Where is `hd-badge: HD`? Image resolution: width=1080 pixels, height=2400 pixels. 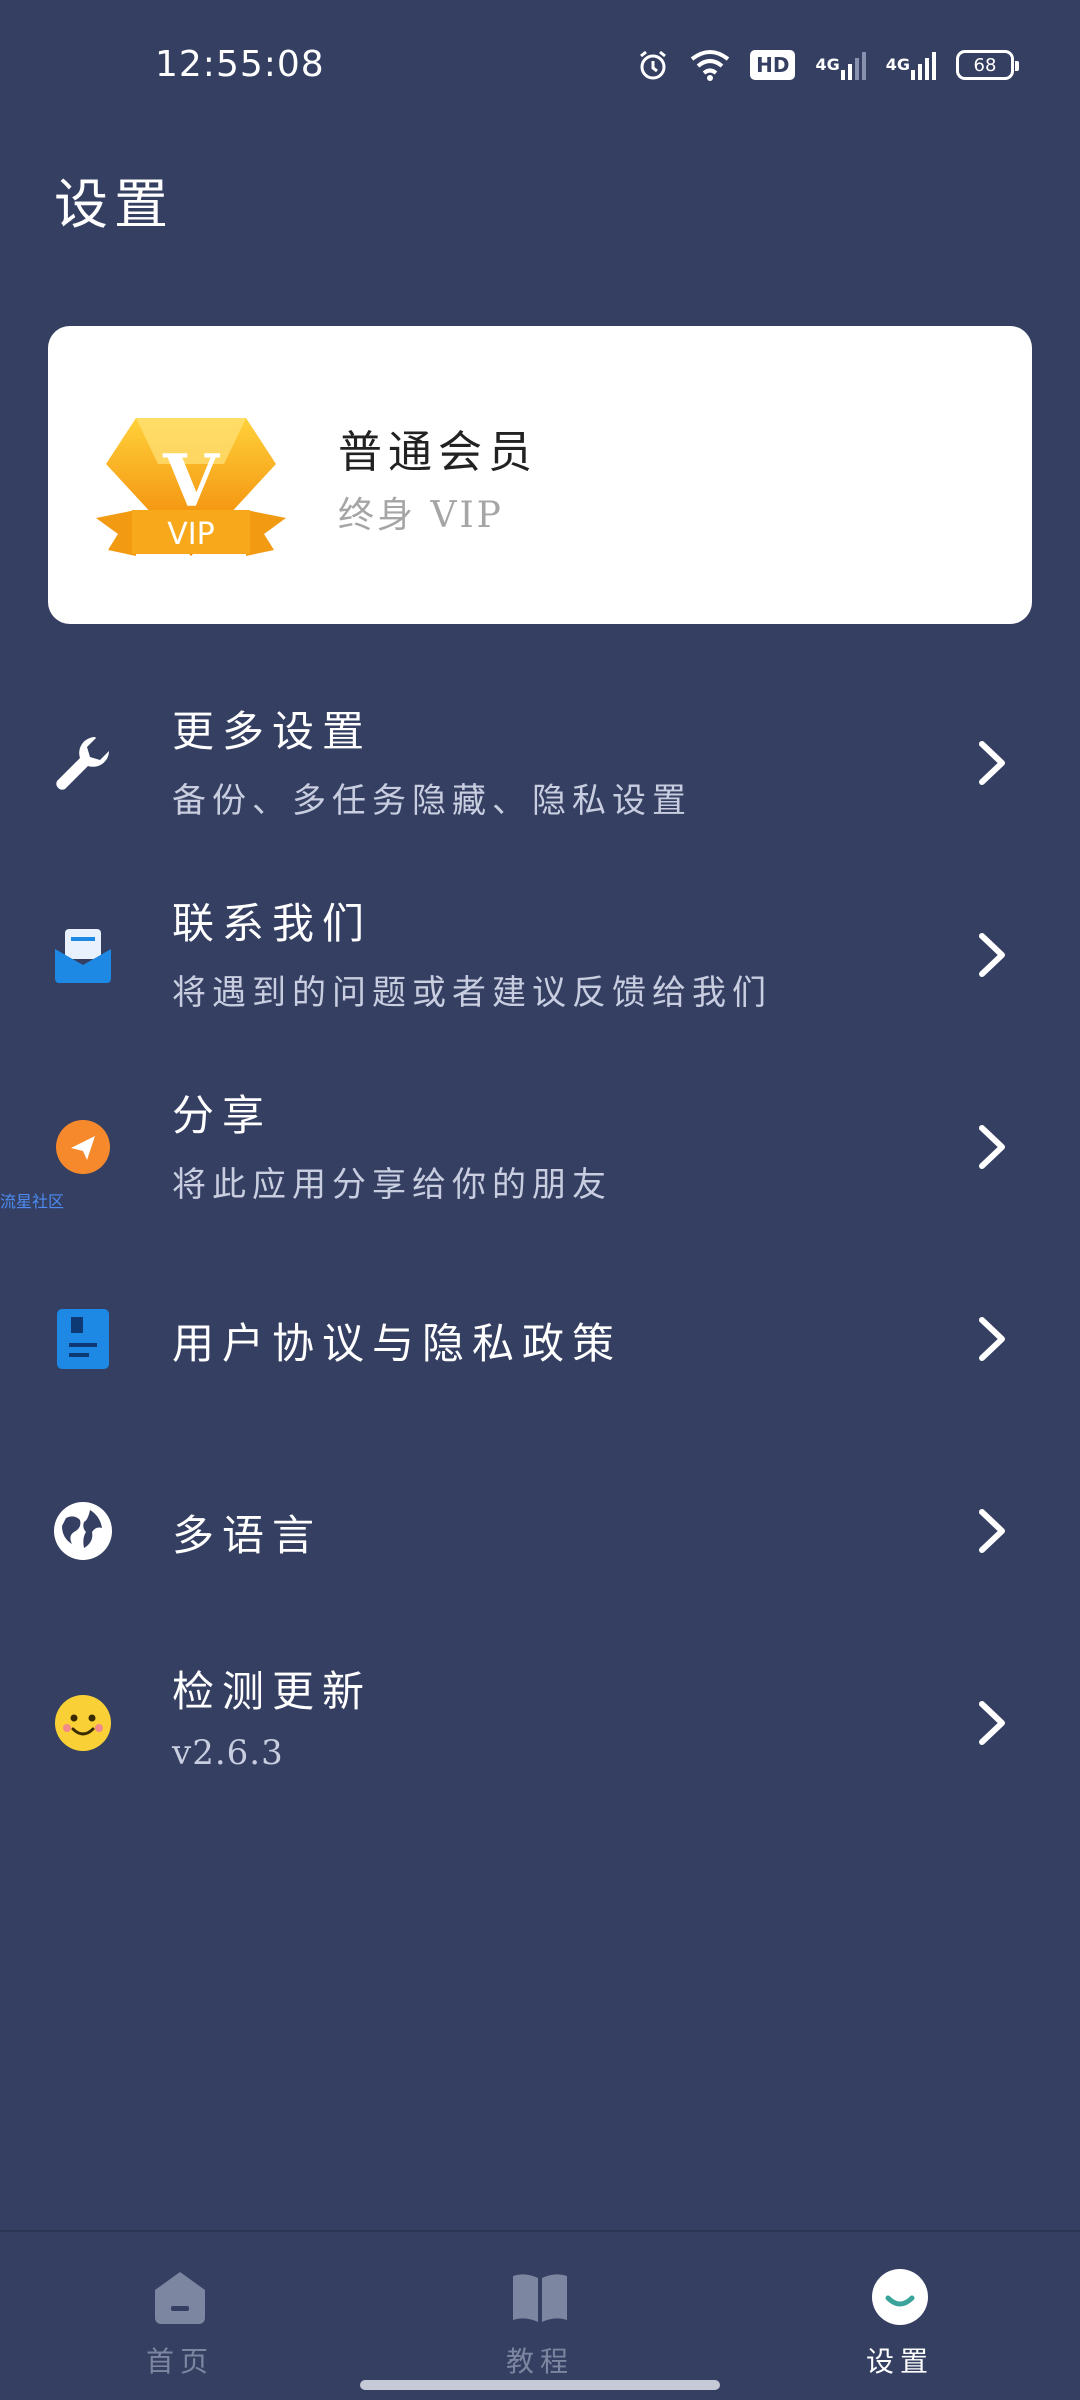 hd-badge: HD is located at coordinates (773, 65).